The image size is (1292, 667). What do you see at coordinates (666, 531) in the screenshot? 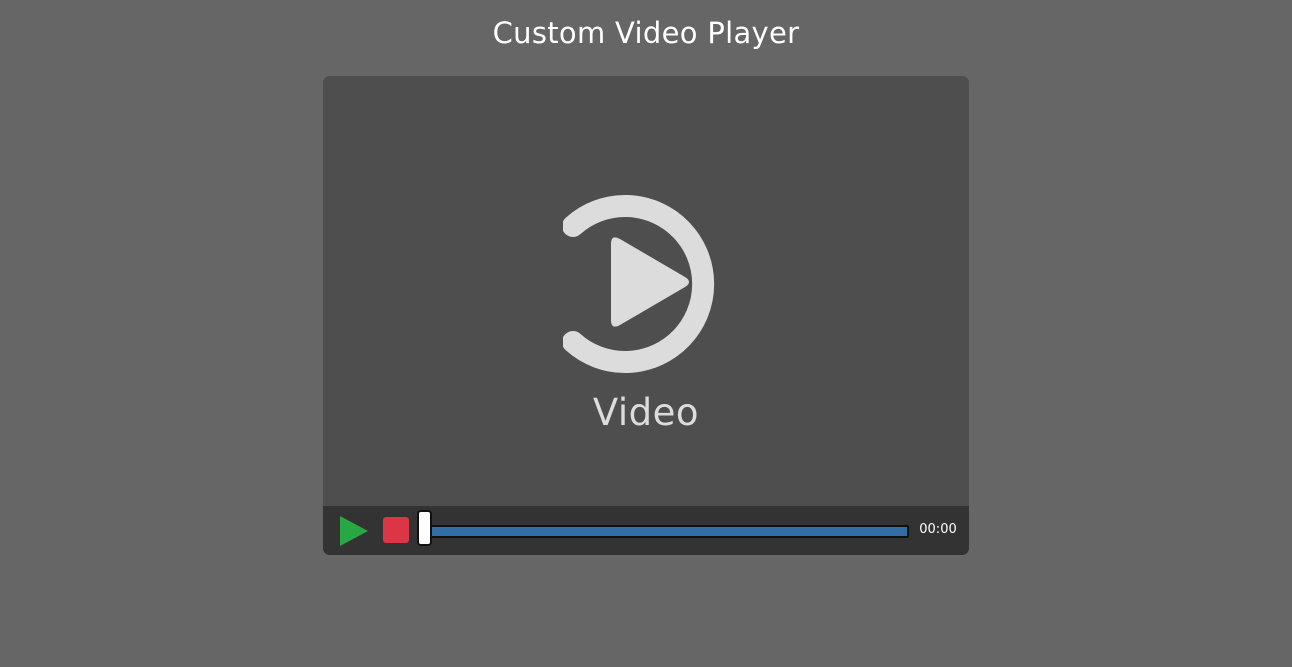
I see `progress-track` at bounding box center [666, 531].